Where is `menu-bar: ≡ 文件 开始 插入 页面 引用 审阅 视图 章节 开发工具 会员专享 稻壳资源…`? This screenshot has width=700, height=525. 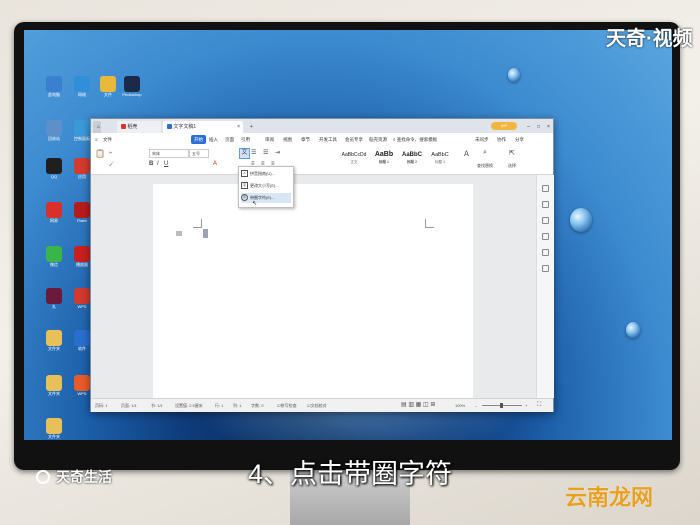
menu-bar: ≡ 文件 开始 插入 页面 引用 审阅 视图 章节 开发工具 会员专享 稻壳资源… is located at coordinates (322, 140).